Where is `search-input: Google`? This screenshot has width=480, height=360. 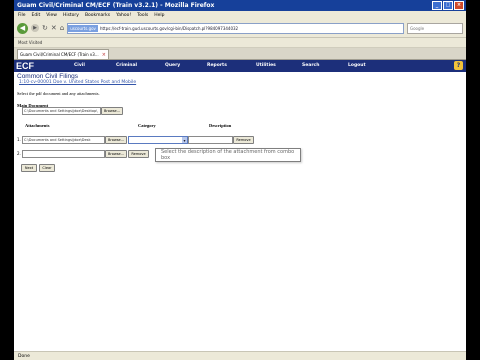
search-input: Google is located at coordinates (435, 28).